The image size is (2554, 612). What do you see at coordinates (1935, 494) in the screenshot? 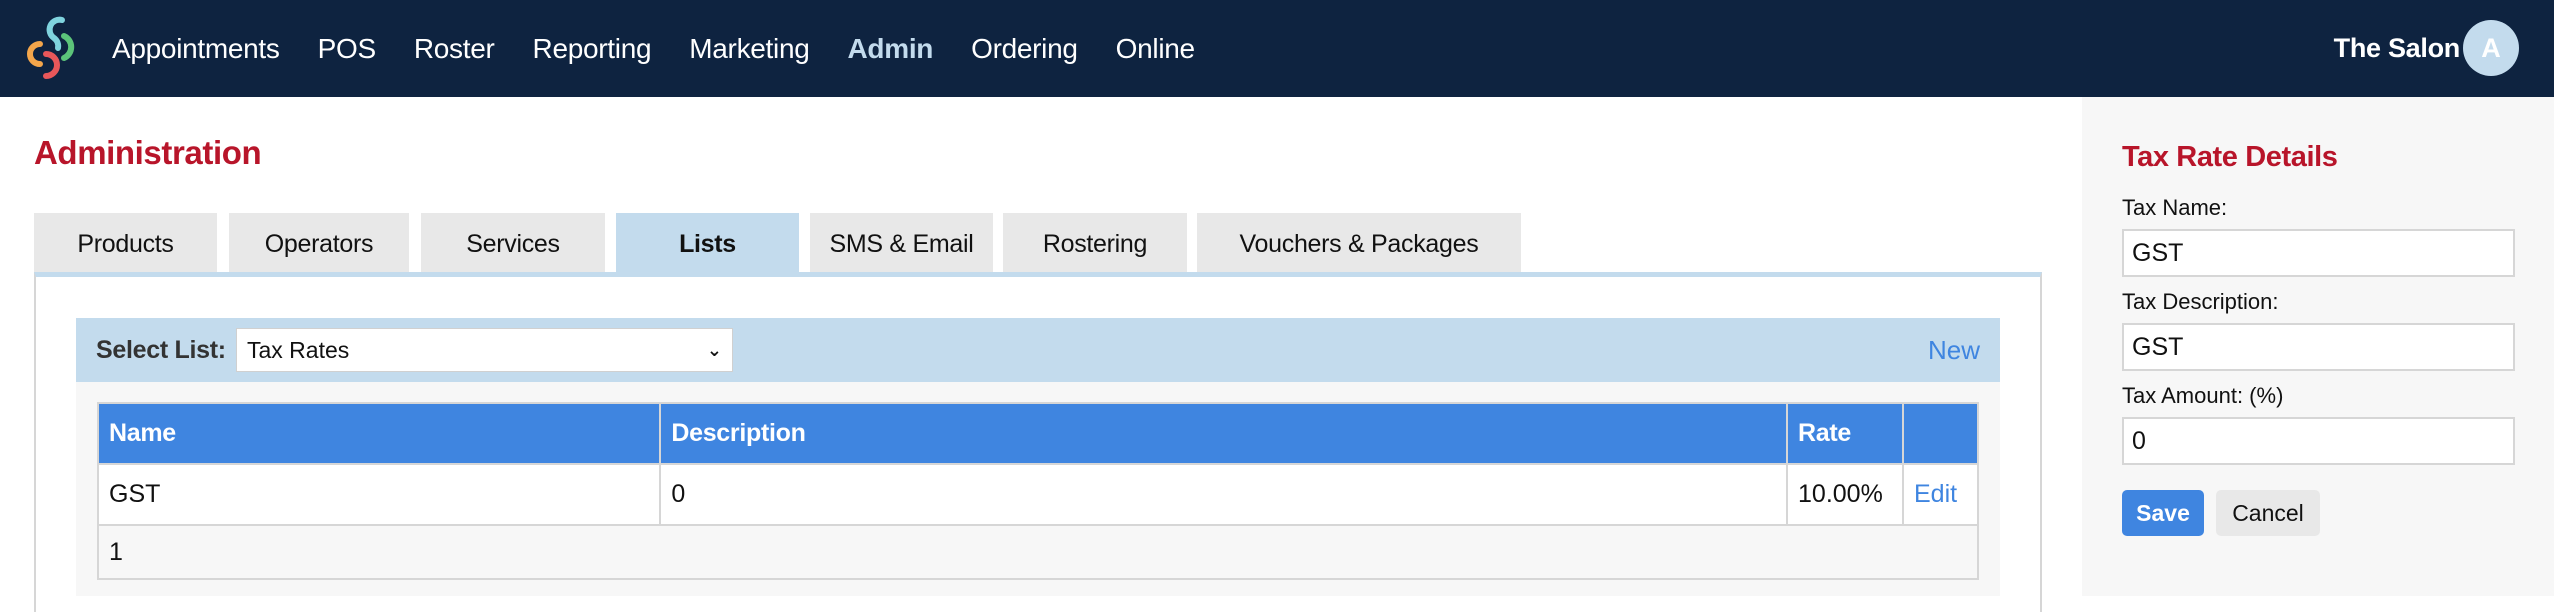
I see `edit-link: Edit` at bounding box center [1935, 494].